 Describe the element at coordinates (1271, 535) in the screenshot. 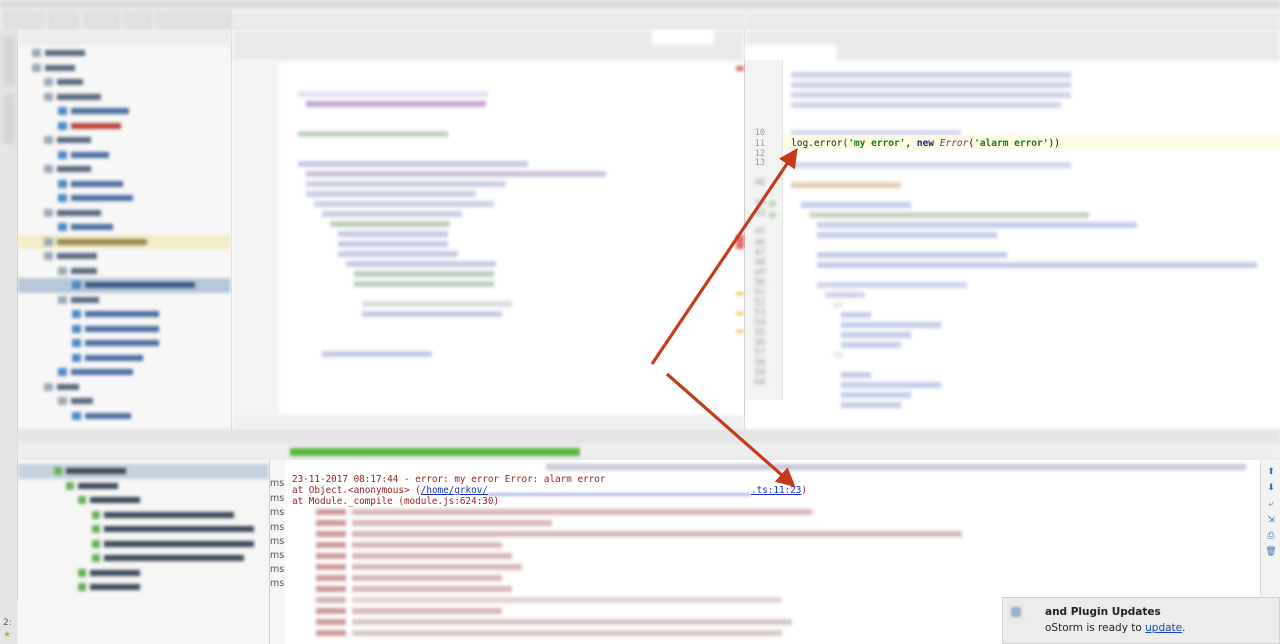

I see `print-icon: ⎙` at that location.